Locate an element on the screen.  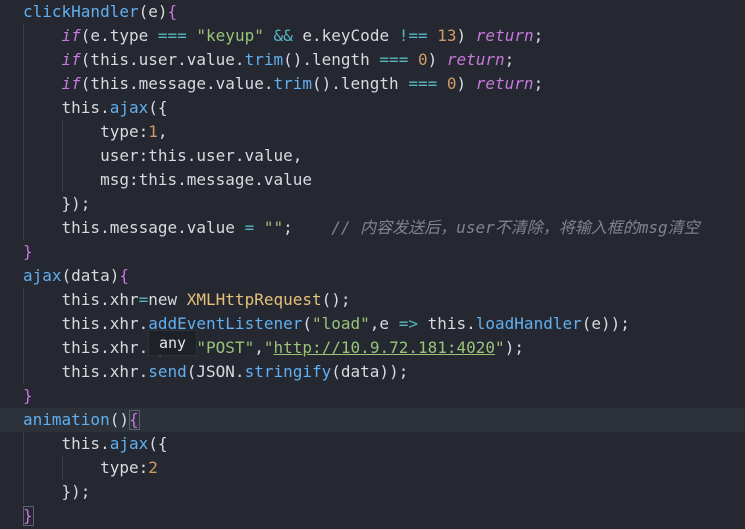
code-token: animation is located at coordinates (66, 419).